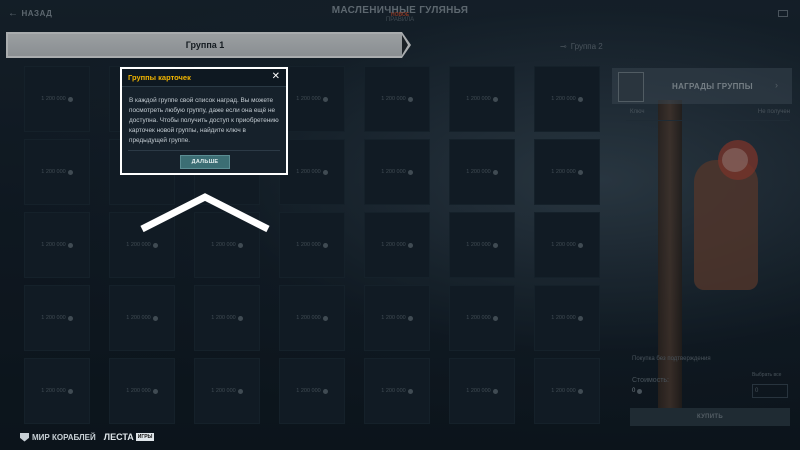  Describe the element at coordinates (129, 437) in the screenshot. I see `lesta-logo: ЛЕСТА ИГРЫ` at that location.